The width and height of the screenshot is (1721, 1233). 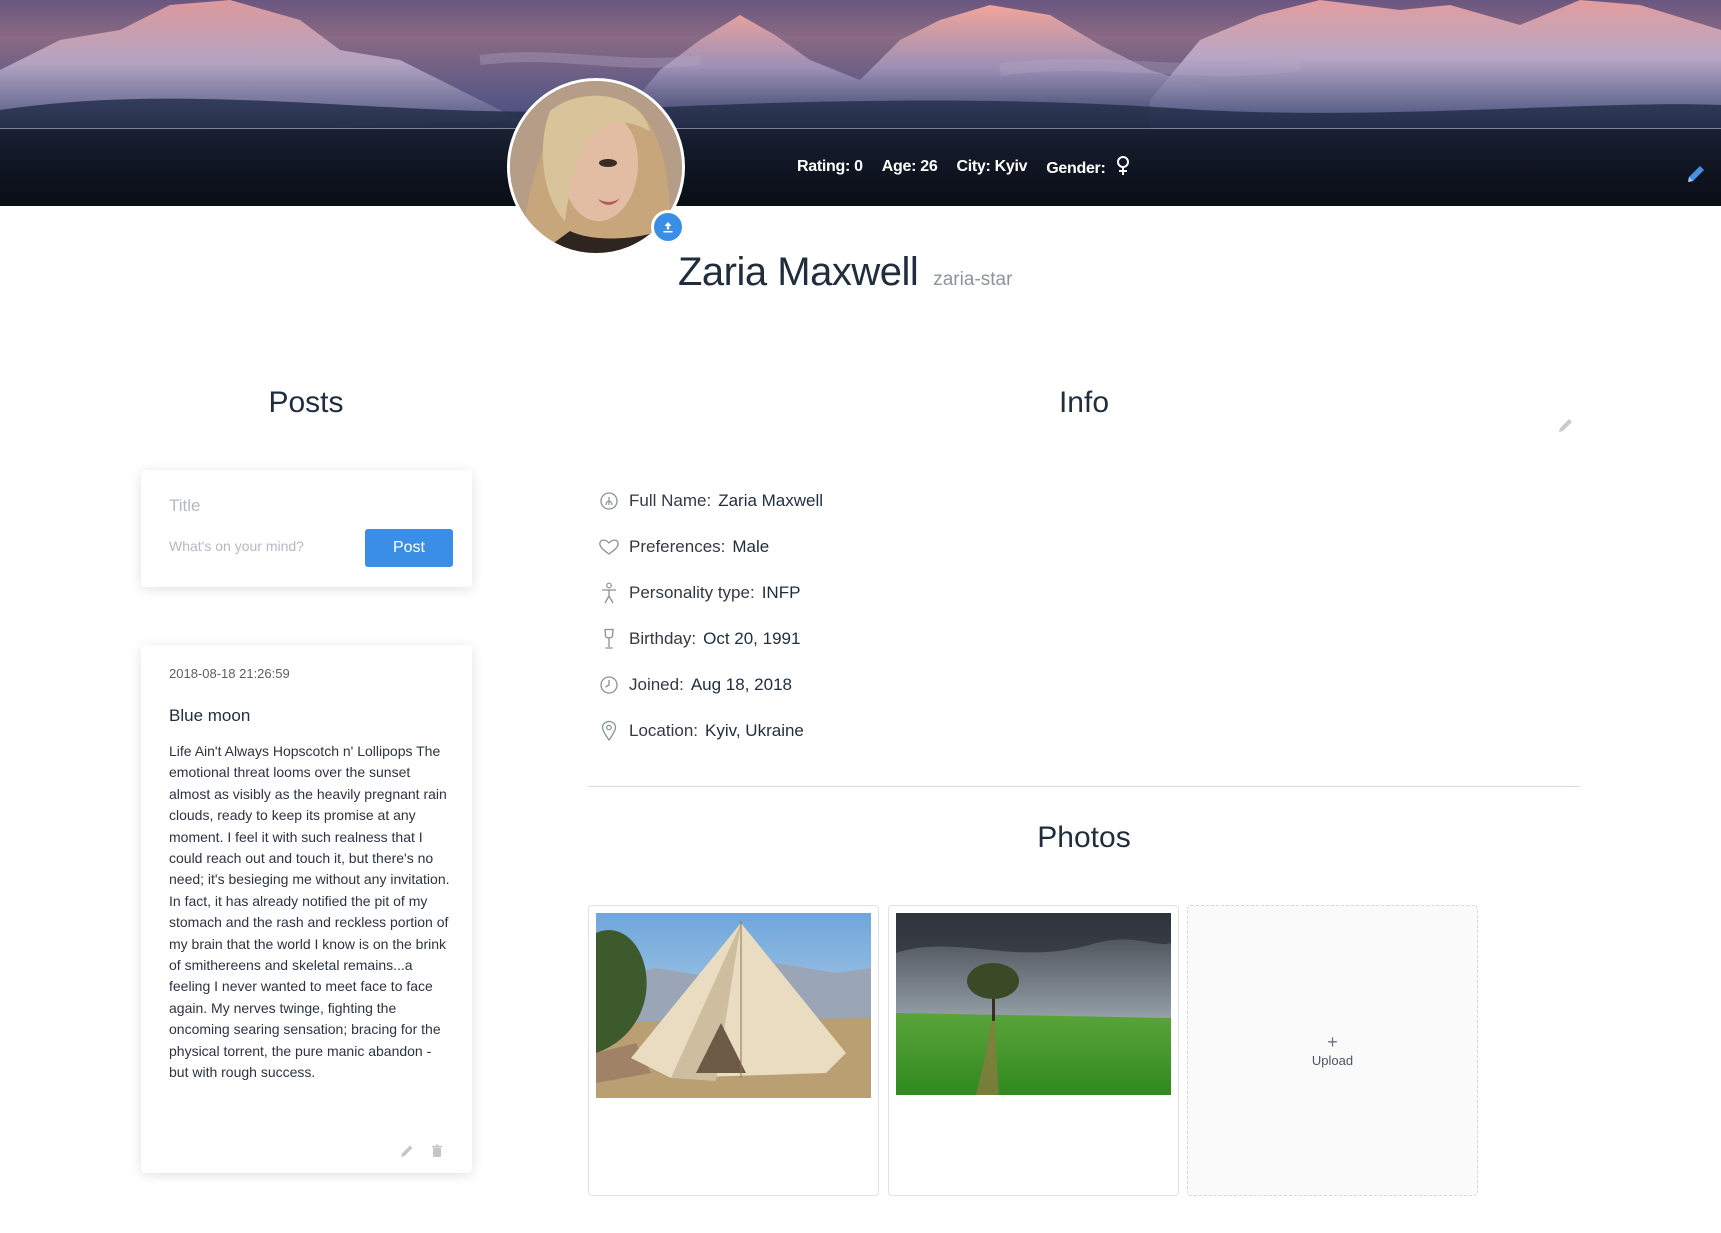 What do you see at coordinates (781, 592) in the screenshot?
I see `info-value: INFP` at bounding box center [781, 592].